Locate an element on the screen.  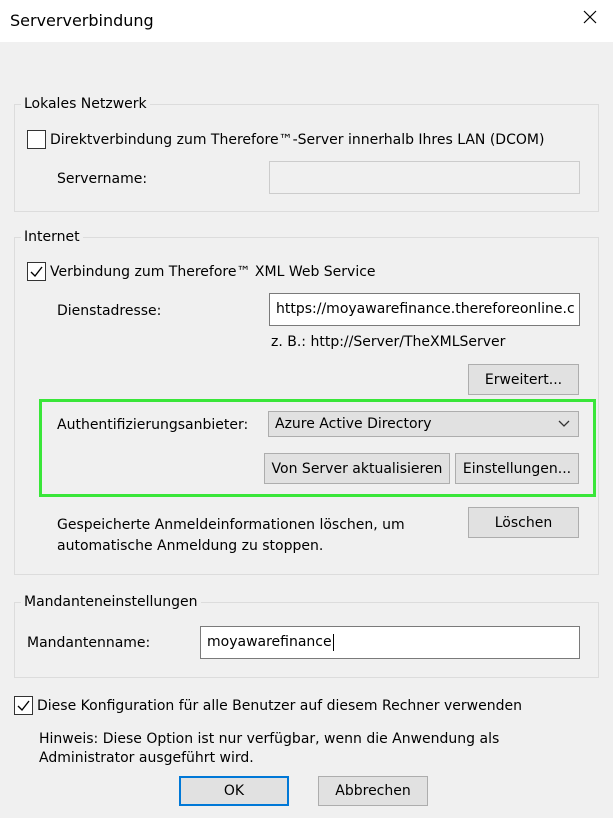
xml-service-checkbox is located at coordinates (36, 271).